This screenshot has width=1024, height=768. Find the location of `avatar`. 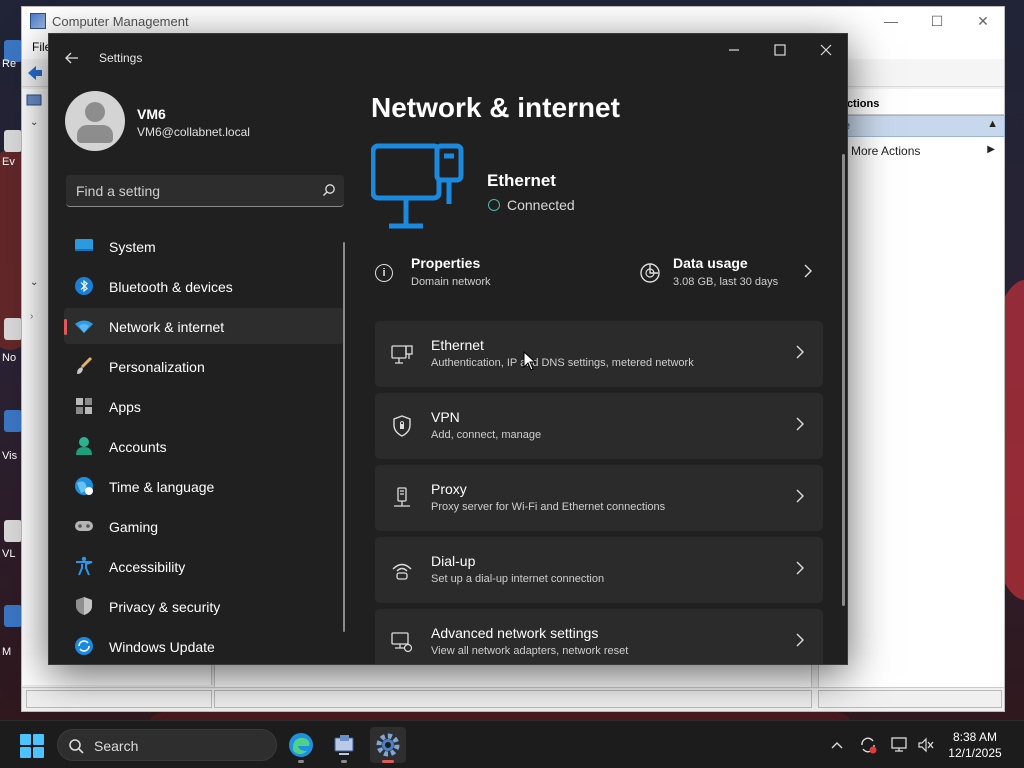

avatar is located at coordinates (95, 121).